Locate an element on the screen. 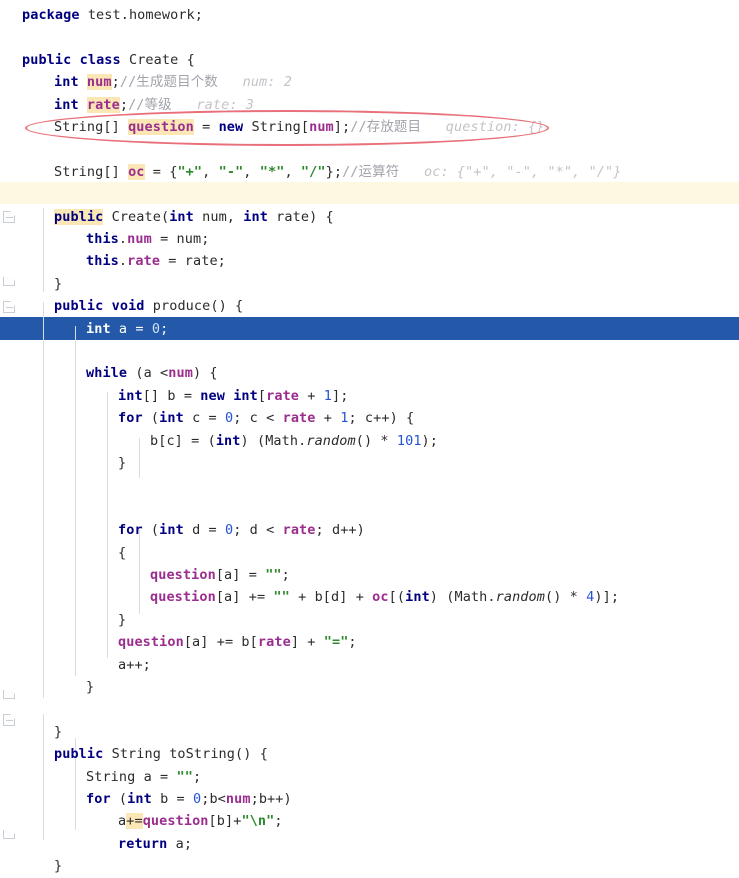 The image size is (739, 878). code-line: for (int c = 0; c < rate + 1; c++) { is located at coordinates (207, 418).